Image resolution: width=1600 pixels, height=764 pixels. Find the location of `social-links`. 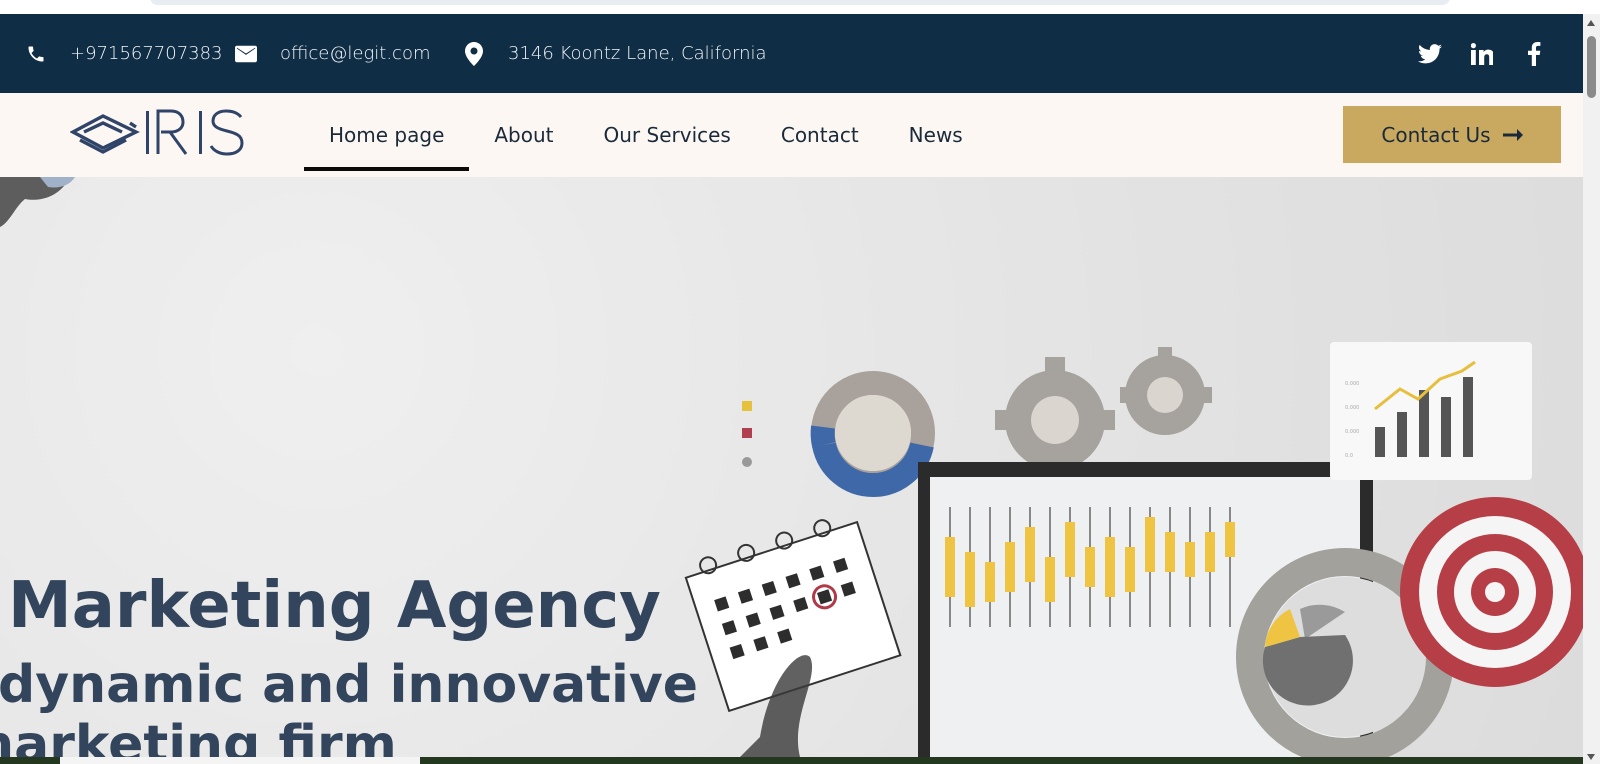

social-links is located at coordinates (1482, 53).